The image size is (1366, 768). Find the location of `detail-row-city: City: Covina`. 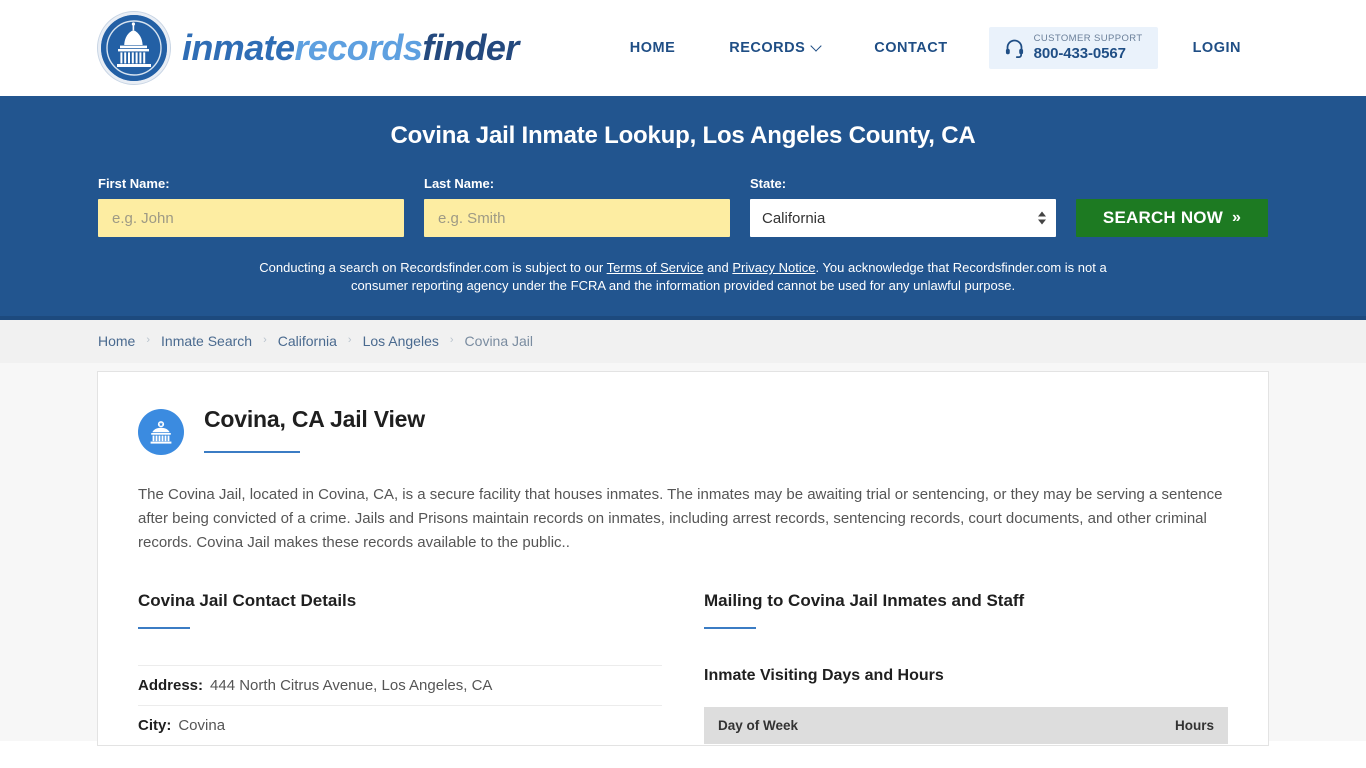

detail-row-city: City: Covina is located at coordinates (400, 724).